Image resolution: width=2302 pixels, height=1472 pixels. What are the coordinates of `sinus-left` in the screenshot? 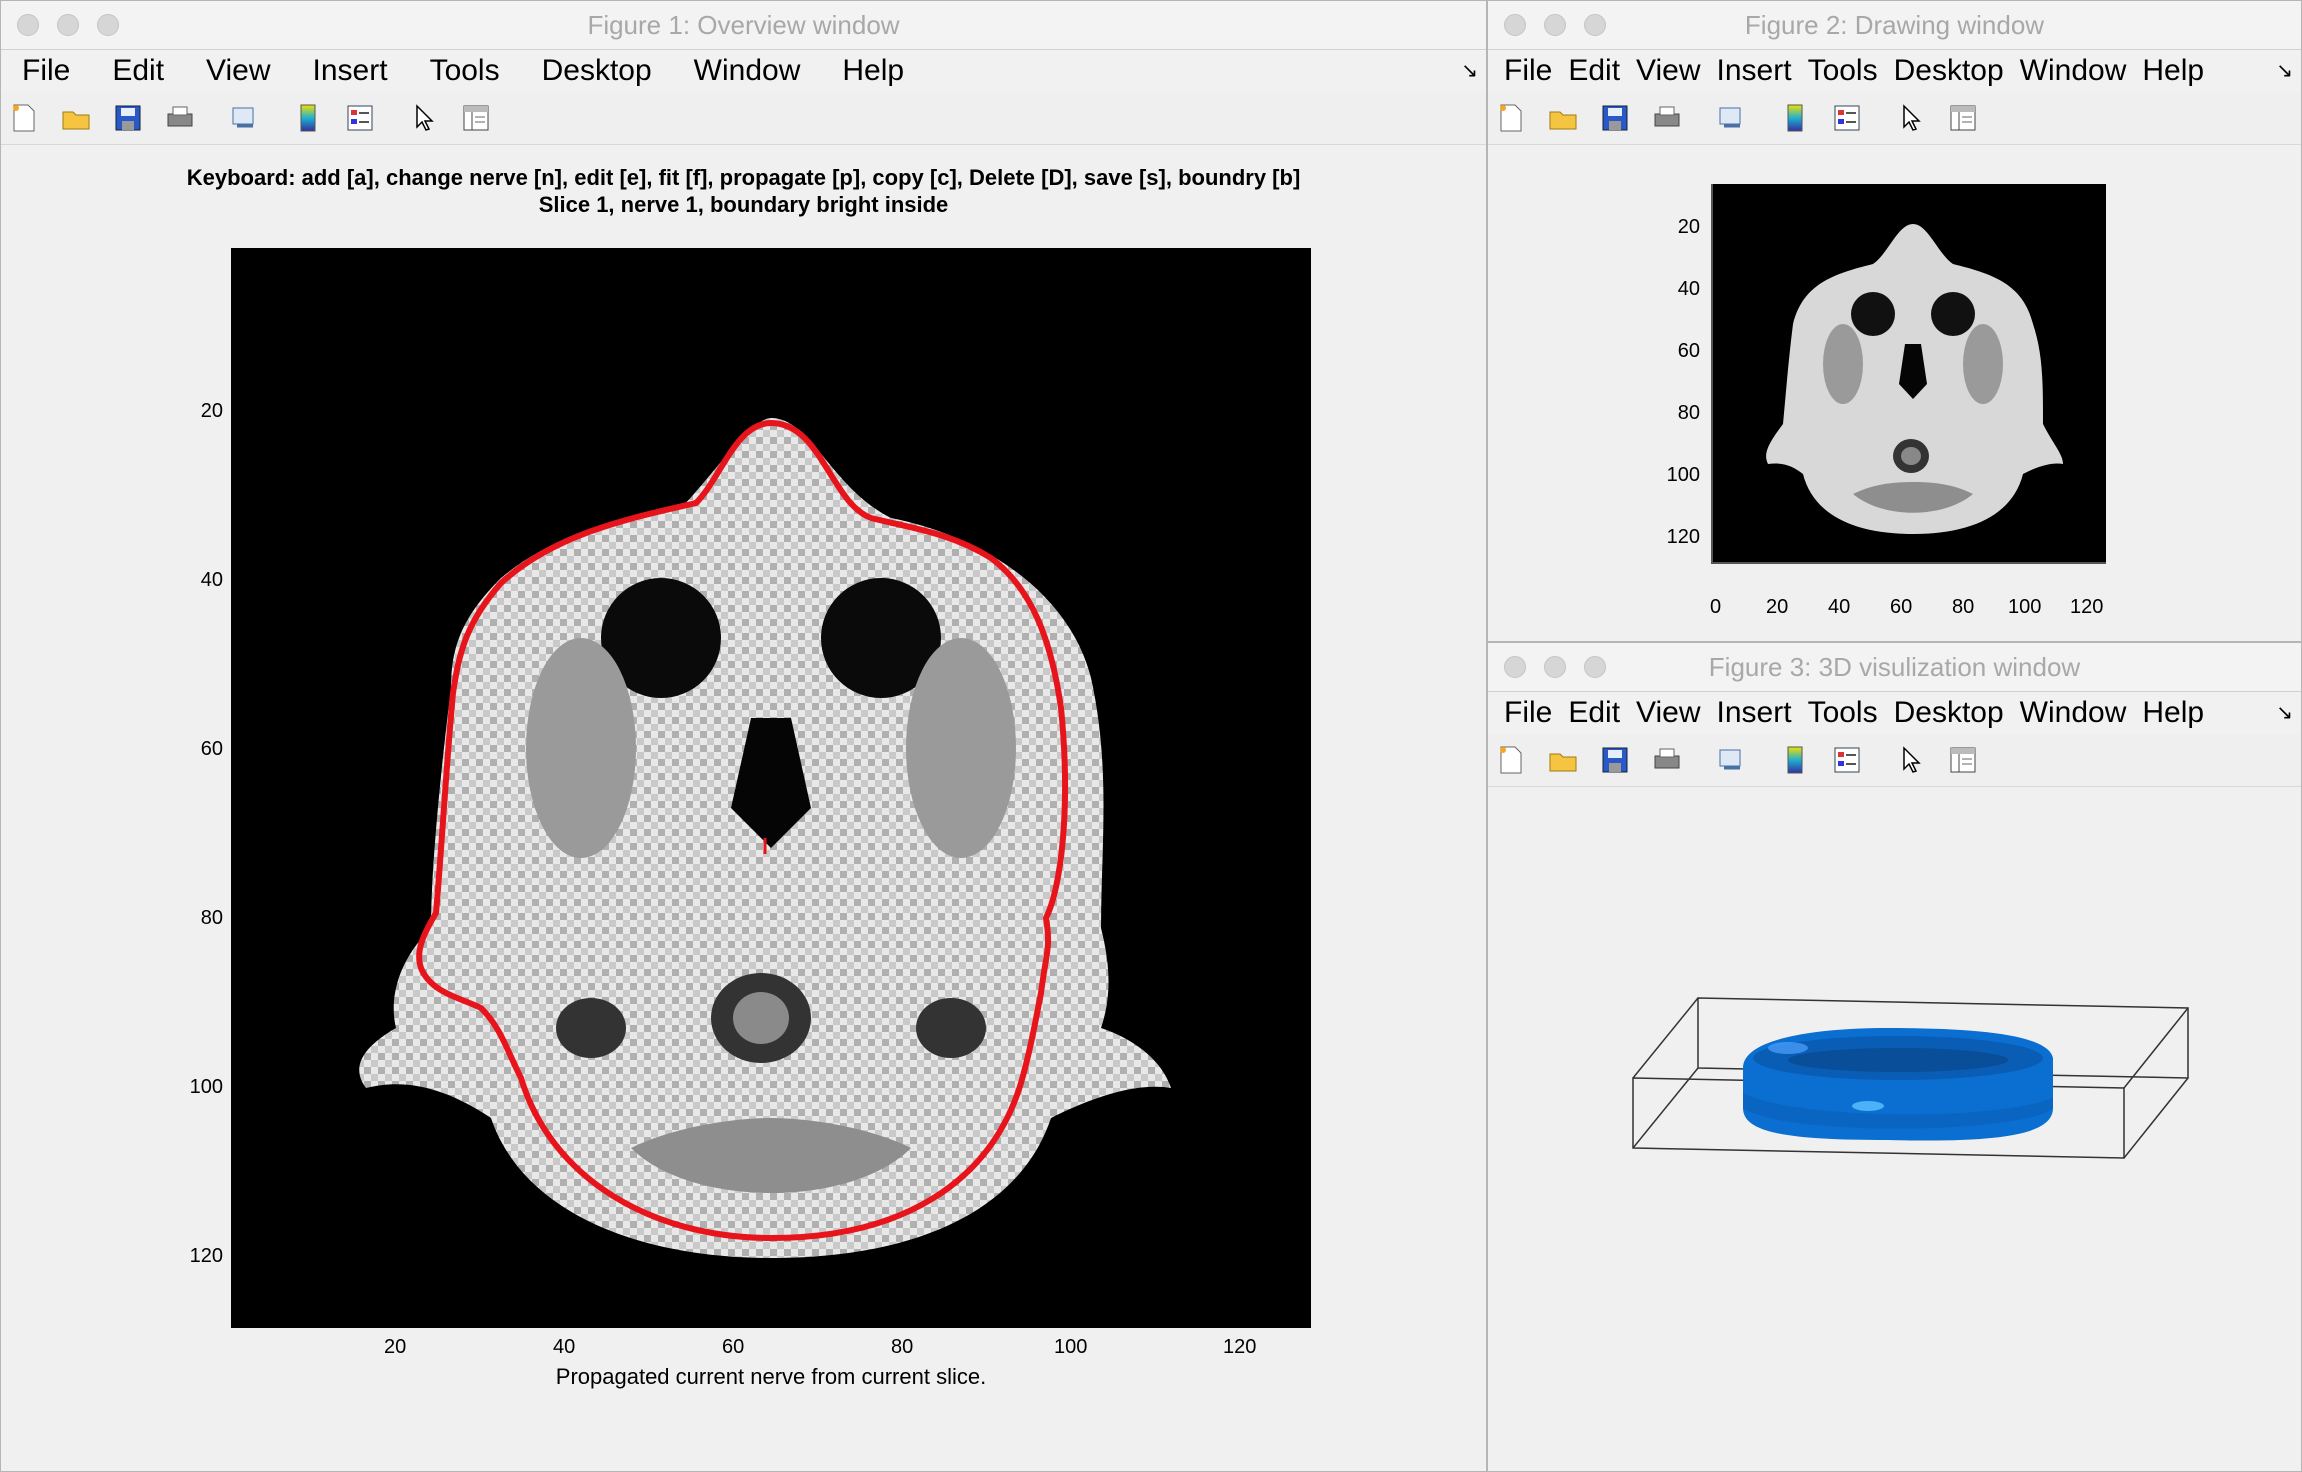 It's located at (1873, 314).